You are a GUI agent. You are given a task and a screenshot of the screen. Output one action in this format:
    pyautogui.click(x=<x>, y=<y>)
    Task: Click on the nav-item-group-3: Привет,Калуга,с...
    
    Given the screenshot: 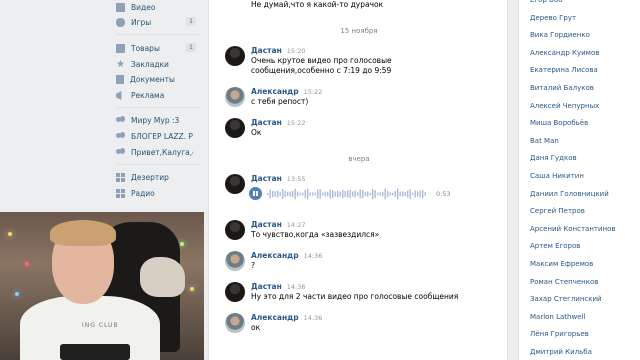 What is the action you would take?
    pyautogui.click(x=156, y=152)
    